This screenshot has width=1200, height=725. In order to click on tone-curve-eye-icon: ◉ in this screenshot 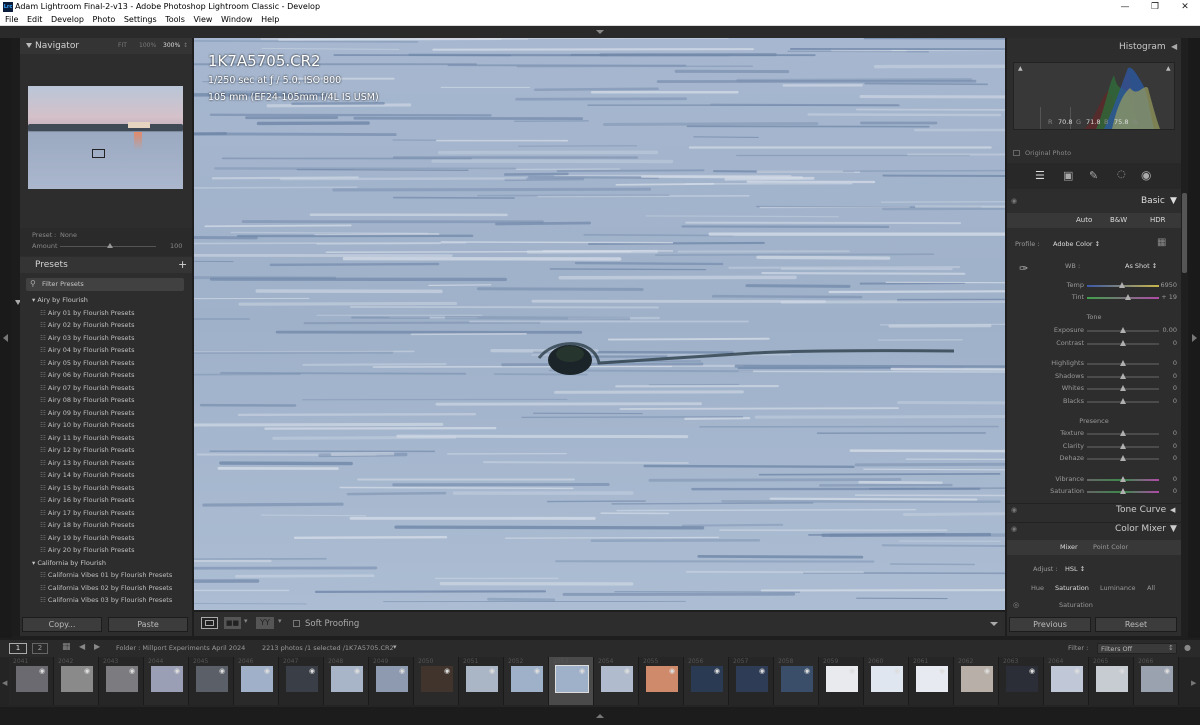, I will do `click(1014, 510)`.